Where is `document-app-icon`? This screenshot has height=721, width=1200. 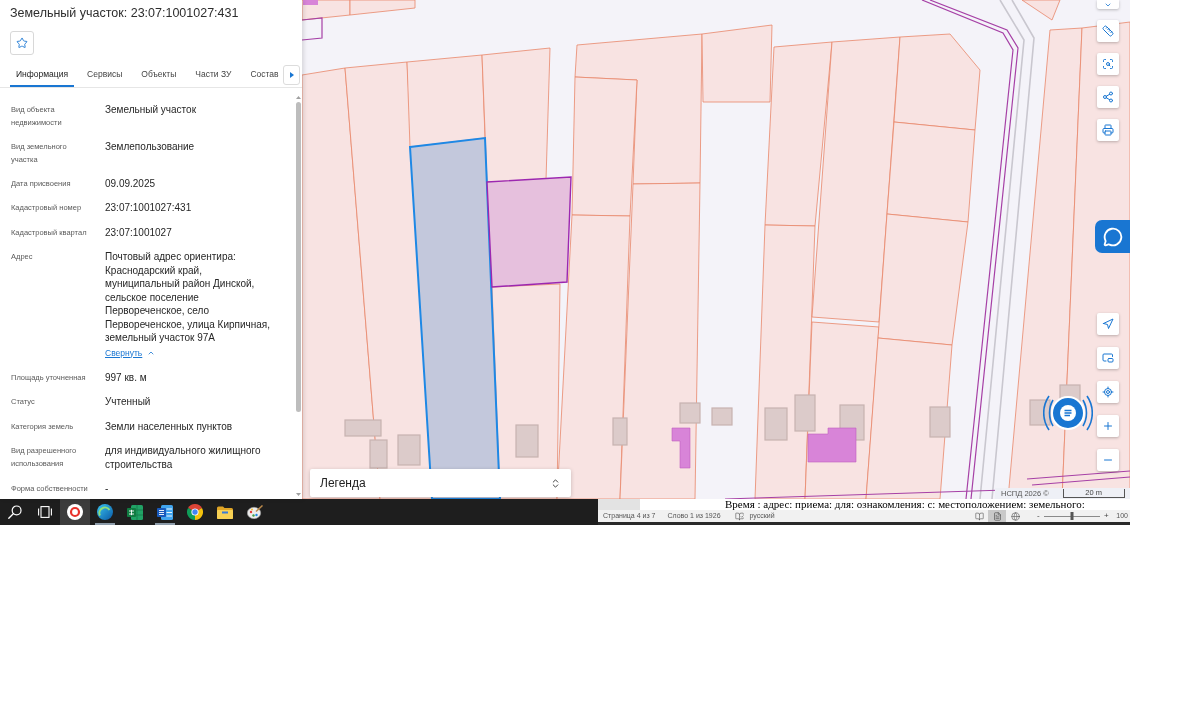 document-app-icon is located at coordinates (165, 512).